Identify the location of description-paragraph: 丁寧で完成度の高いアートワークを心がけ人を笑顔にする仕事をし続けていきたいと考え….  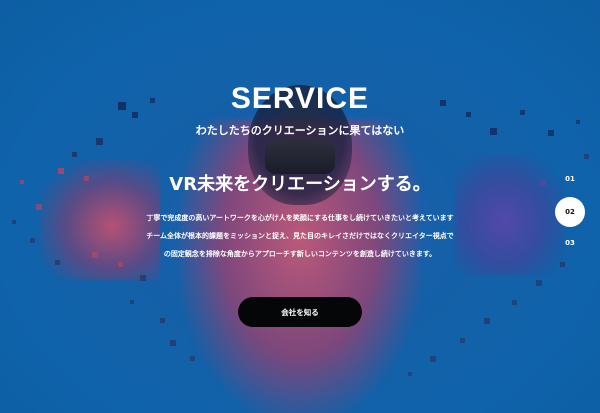
(300, 236).